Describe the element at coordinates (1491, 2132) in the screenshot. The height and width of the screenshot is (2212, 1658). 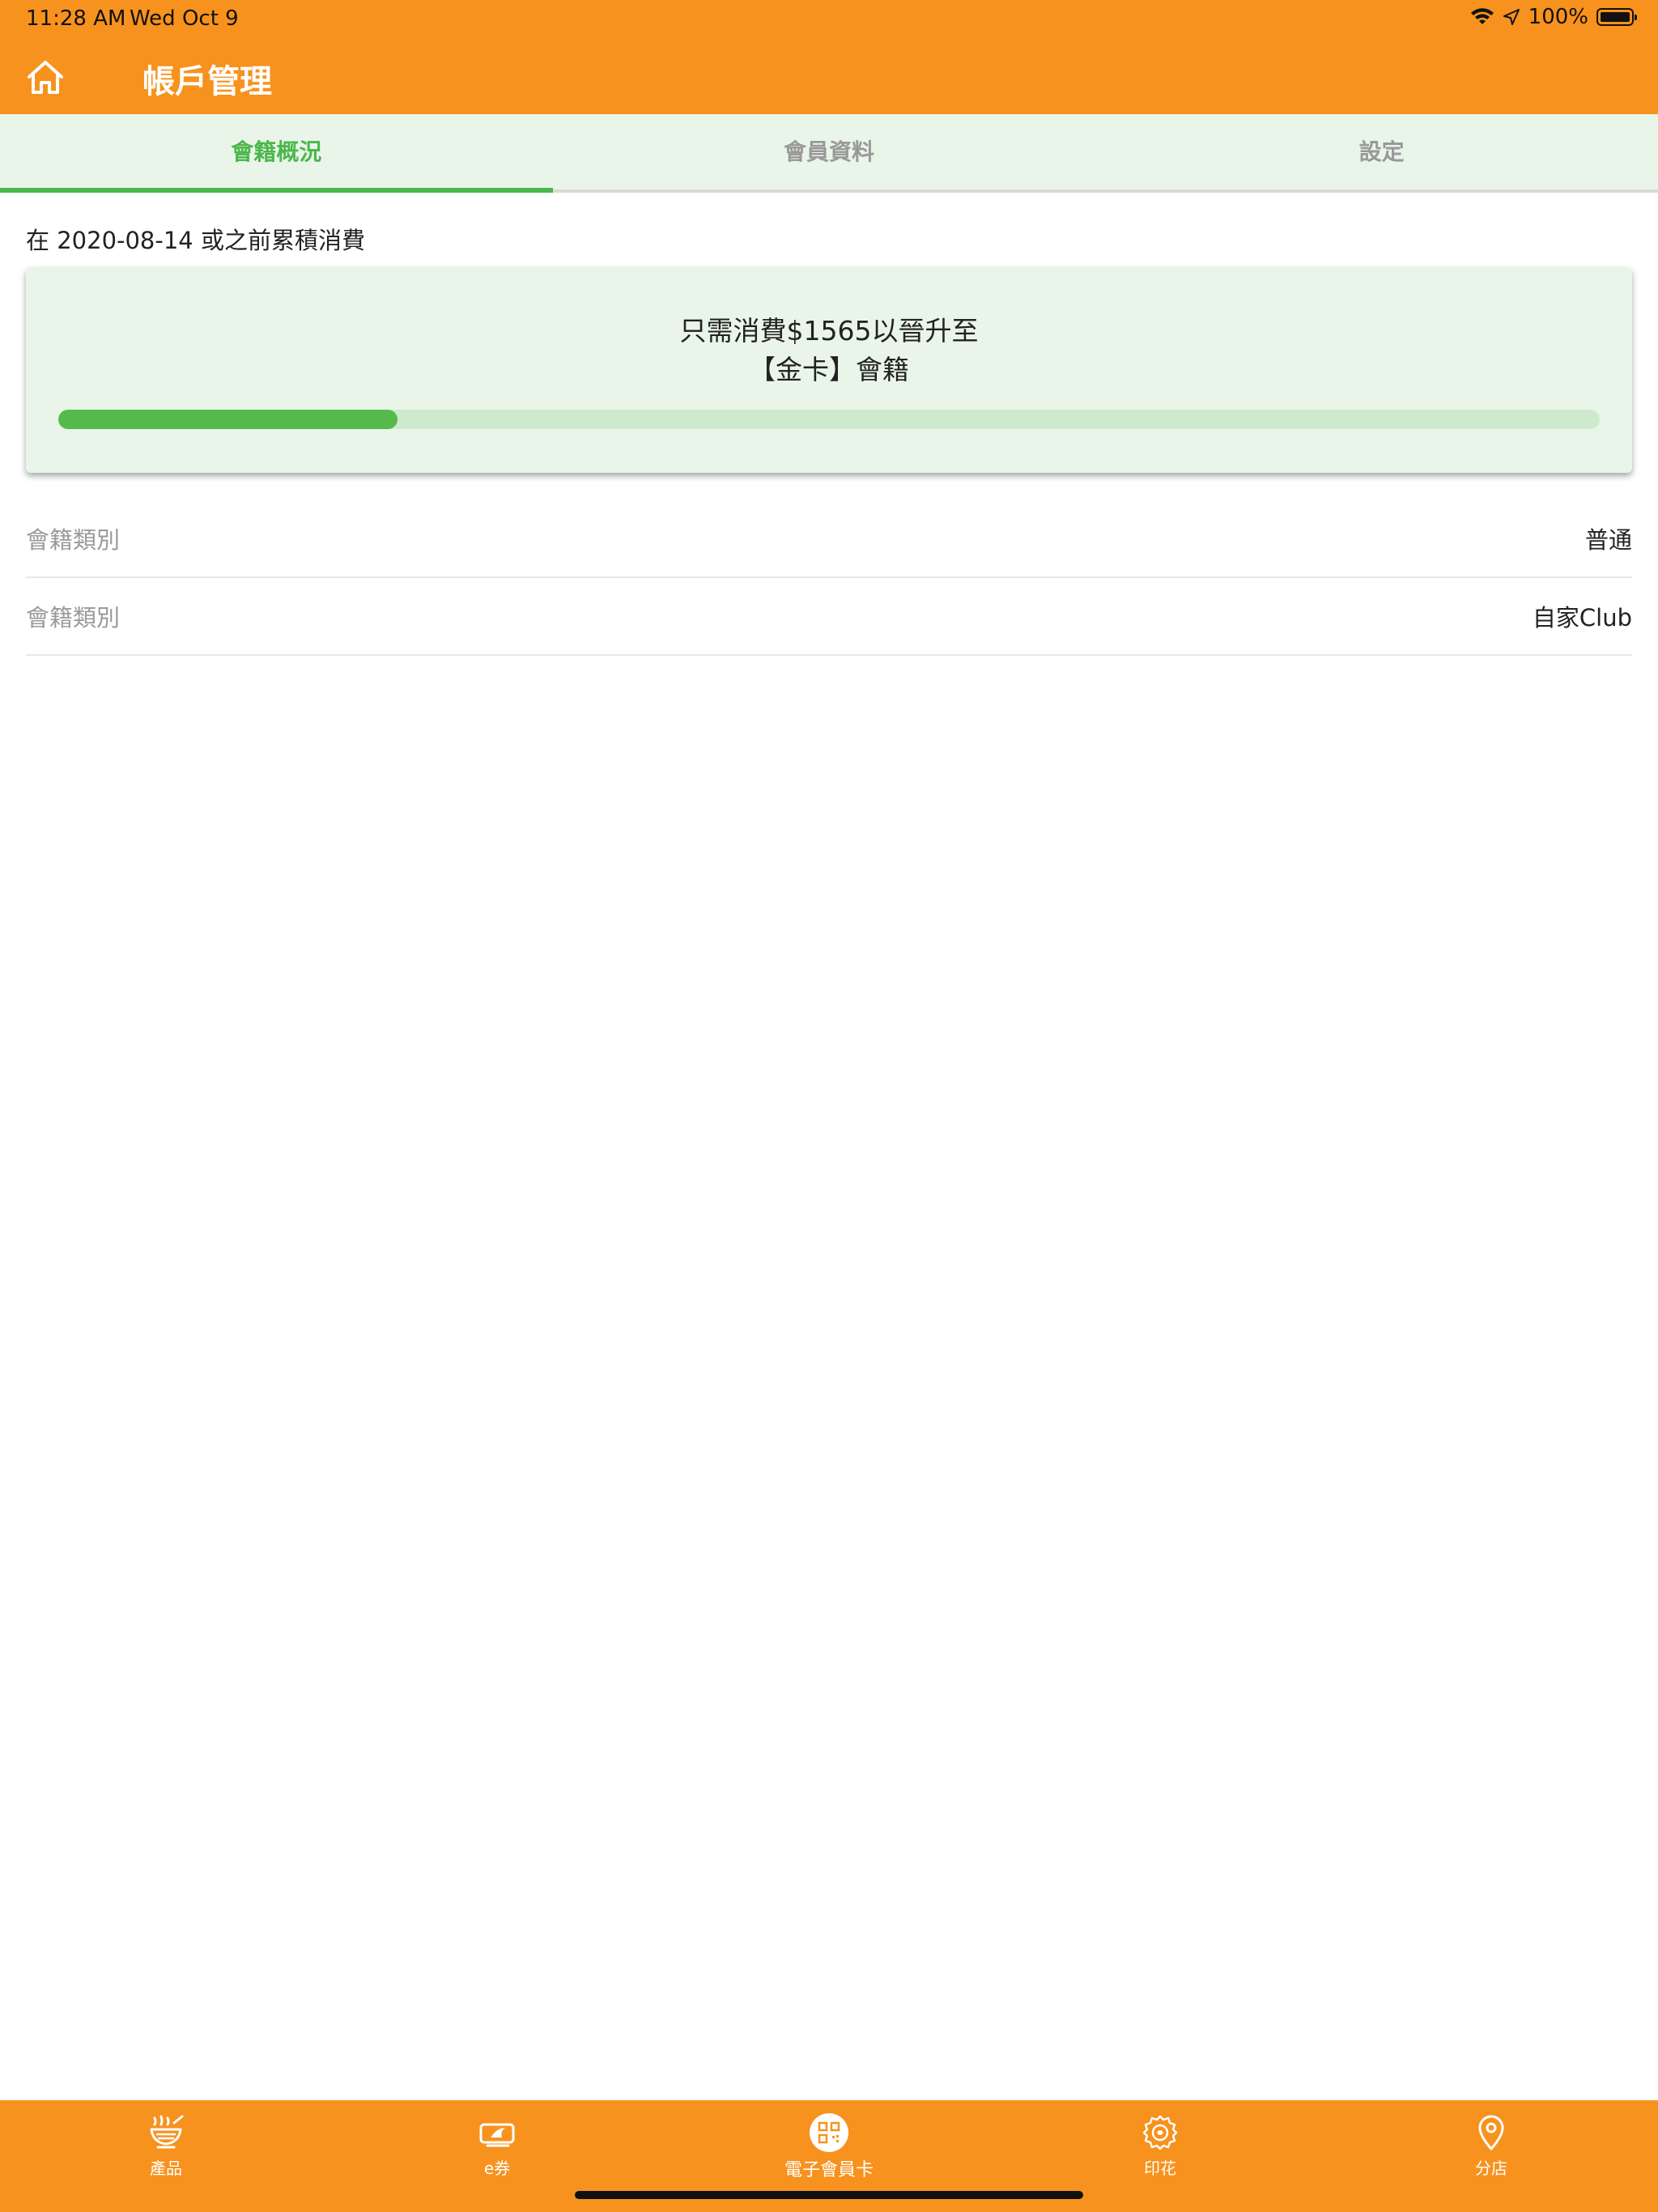
I see `location-pin-icon` at that location.